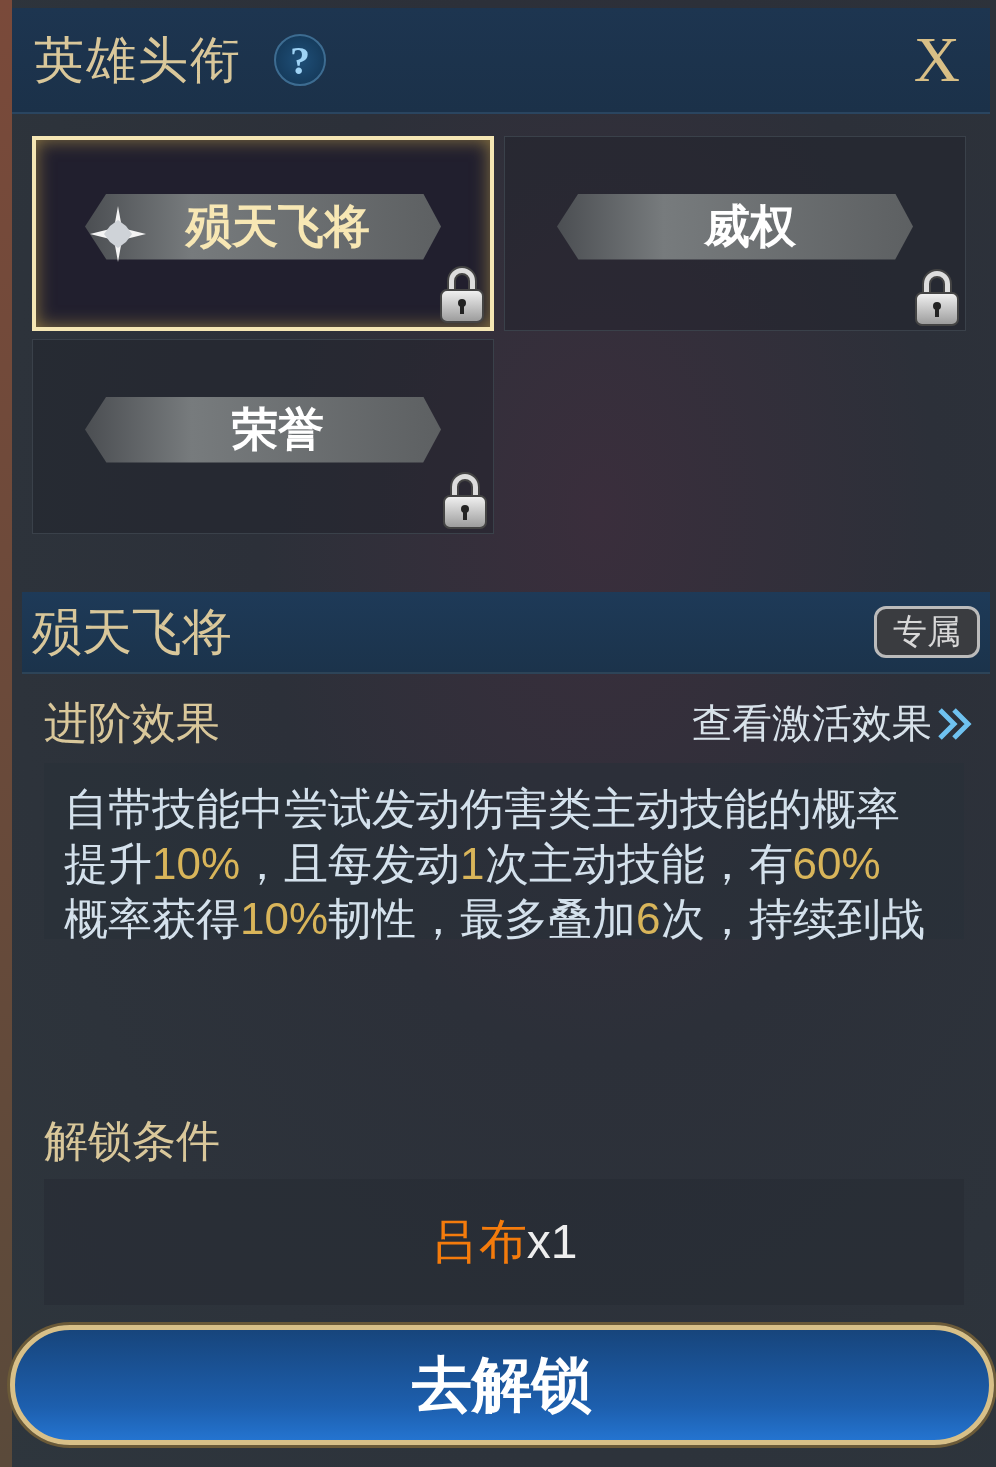  Describe the element at coordinates (502, 1385) in the screenshot. I see `unlock-button: 去解锁` at that location.